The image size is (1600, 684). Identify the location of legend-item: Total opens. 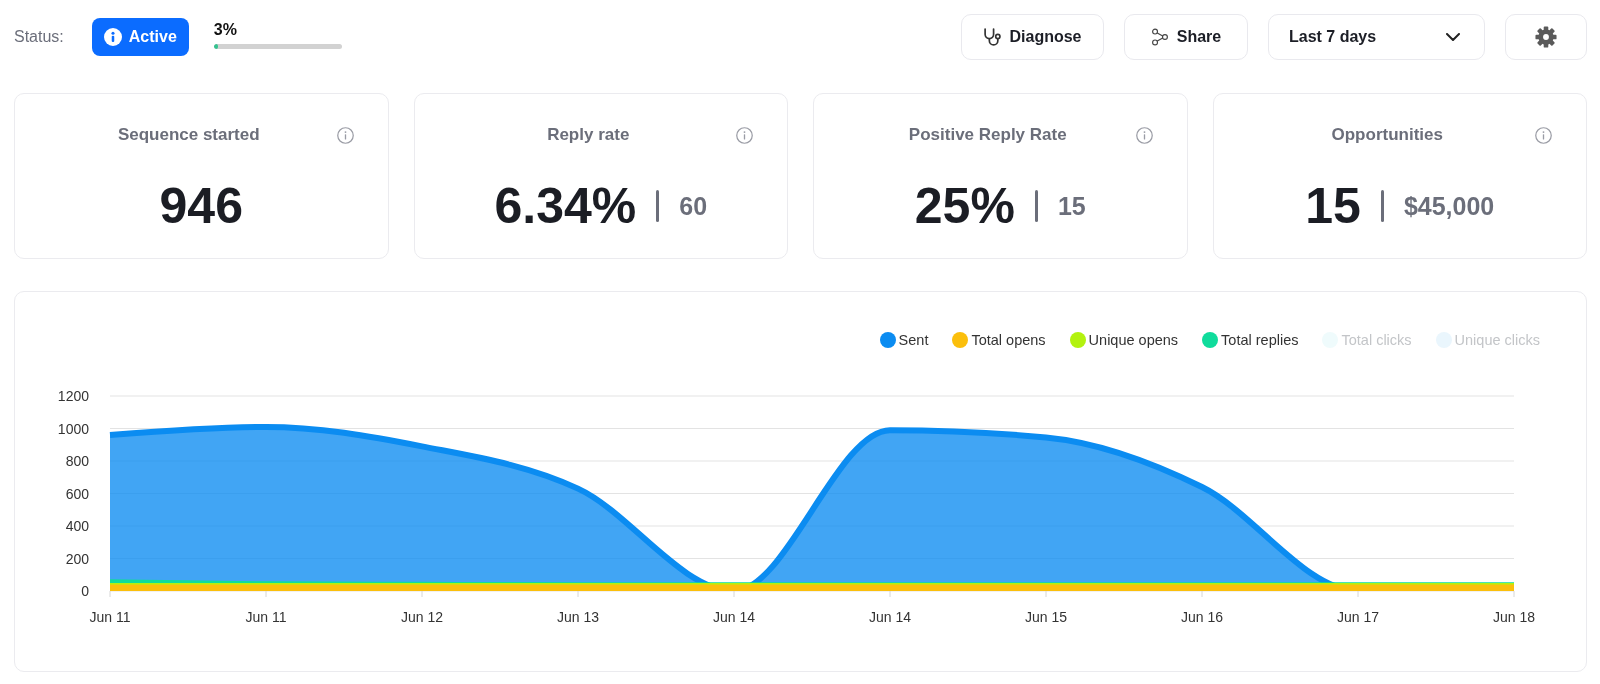
(999, 340).